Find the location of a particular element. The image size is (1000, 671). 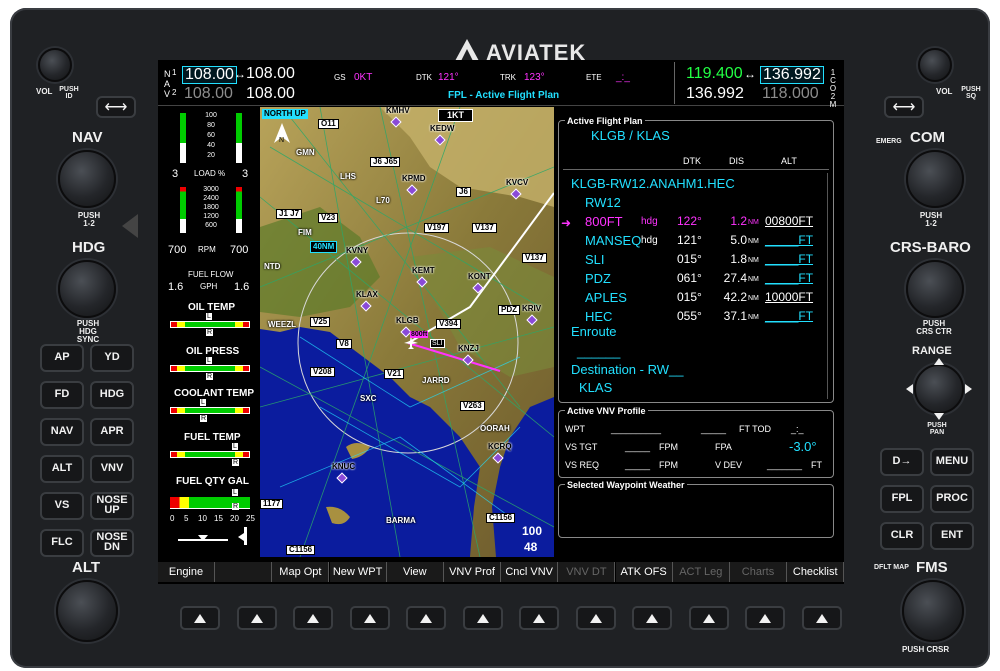

ap-button-hdg: HDG is located at coordinates (112, 395).